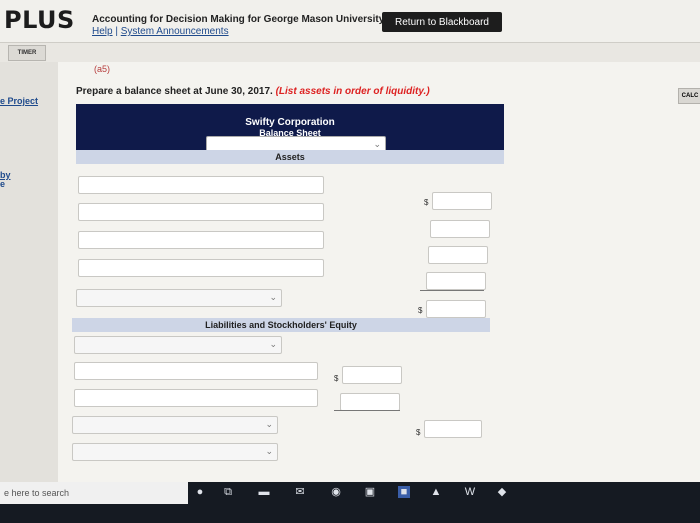  Describe the element at coordinates (300, 492) in the screenshot. I see `mail-icon: ✉` at that location.